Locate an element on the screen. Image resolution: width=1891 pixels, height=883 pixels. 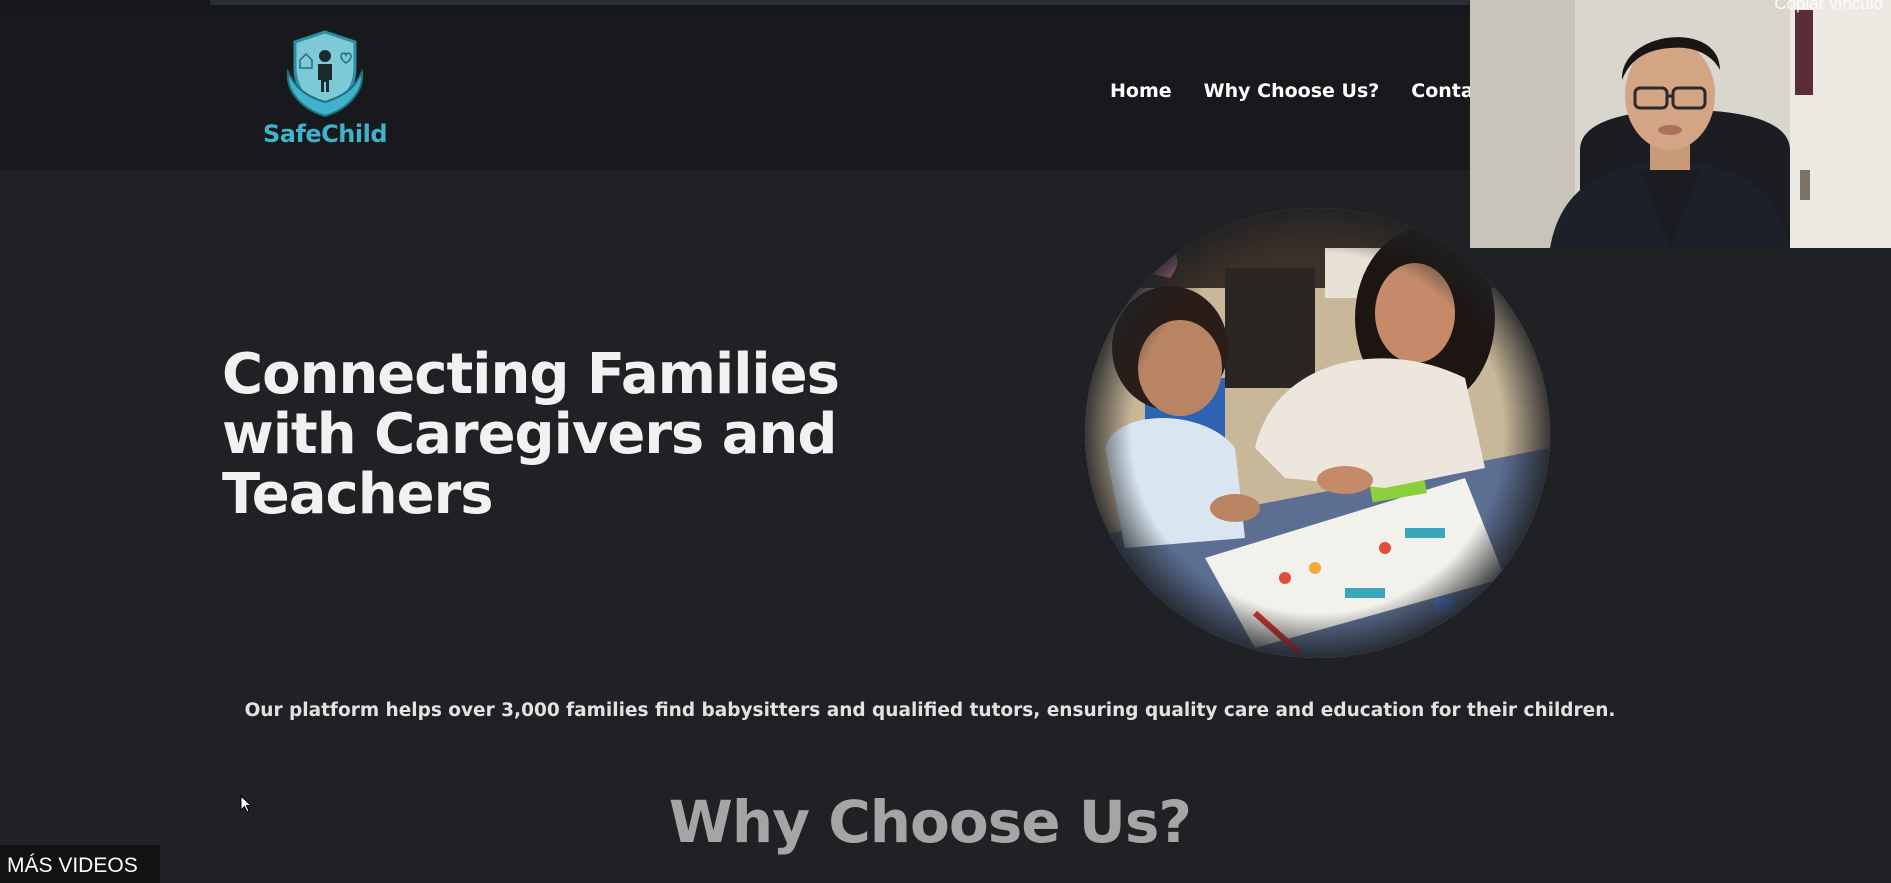
webcam-person-illustration is located at coordinates (1680, 124).